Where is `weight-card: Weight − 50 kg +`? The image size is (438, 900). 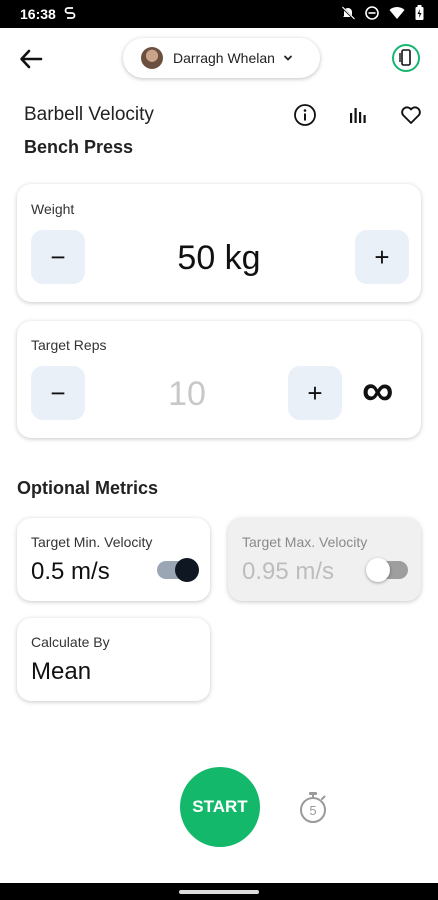 weight-card: Weight − 50 kg + is located at coordinates (219, 243).